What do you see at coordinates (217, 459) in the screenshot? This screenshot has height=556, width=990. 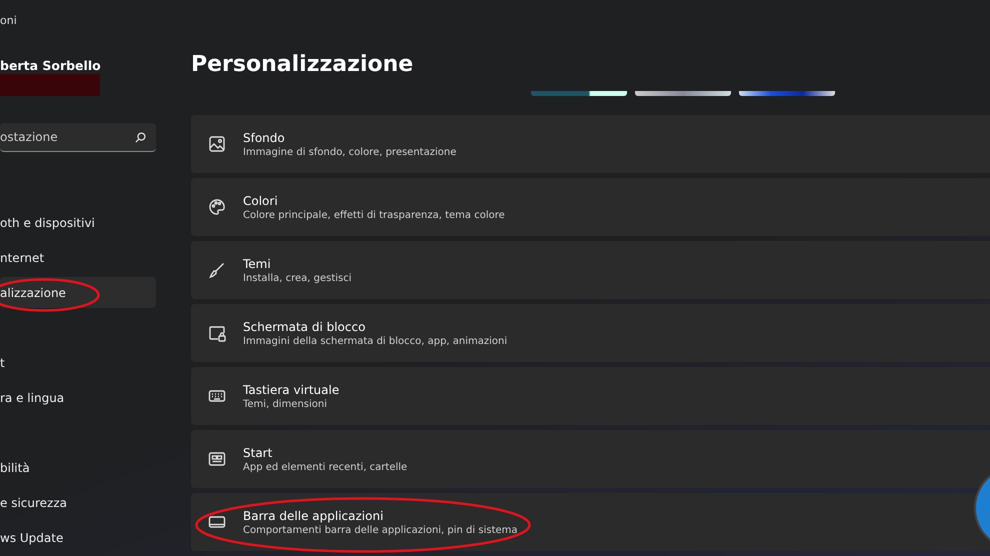 I see `start-icon` at bounding box center [217, 459].